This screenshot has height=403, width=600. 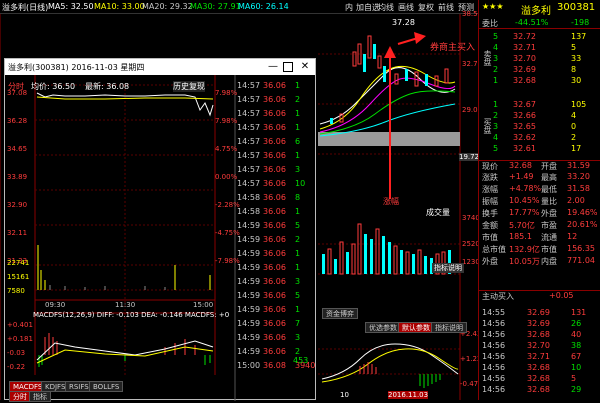 I want to click on stat-value: 33.20, so click(x=578, y=176).